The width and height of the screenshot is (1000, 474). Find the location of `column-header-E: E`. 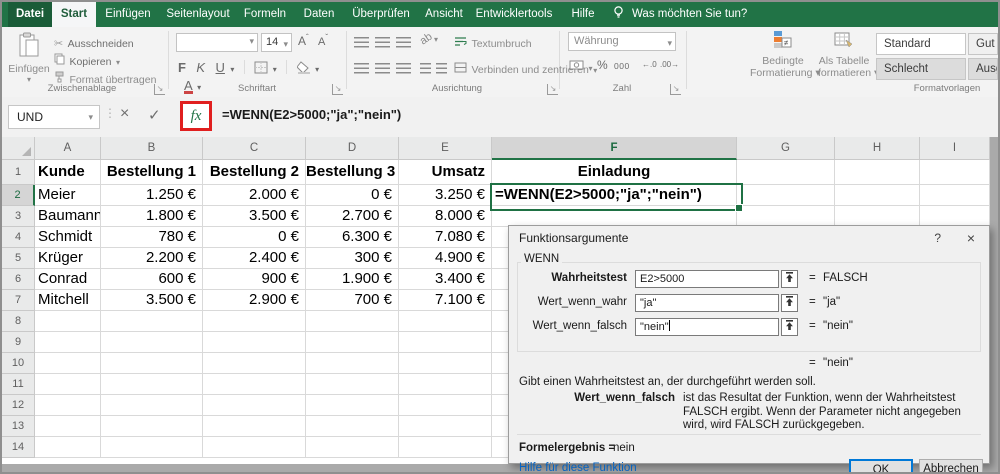

column-header-E: E is located at coordinates (445, 148).